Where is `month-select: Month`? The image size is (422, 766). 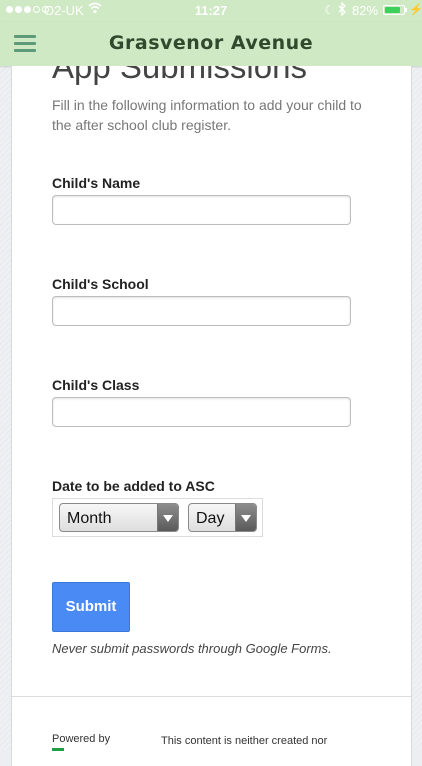
month-select: Month is located at coordinates (119, 517).